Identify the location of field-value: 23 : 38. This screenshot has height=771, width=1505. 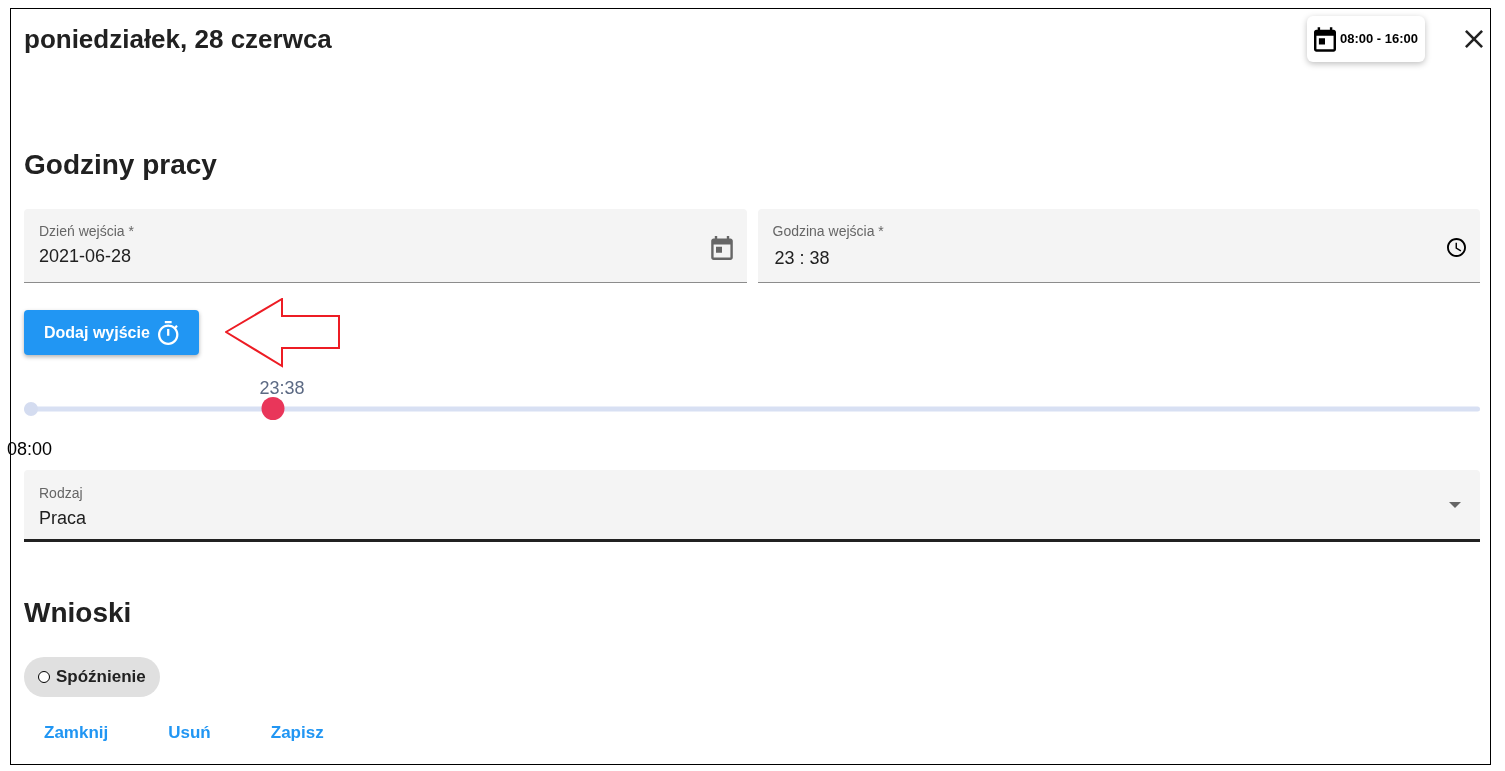
(802, 258).